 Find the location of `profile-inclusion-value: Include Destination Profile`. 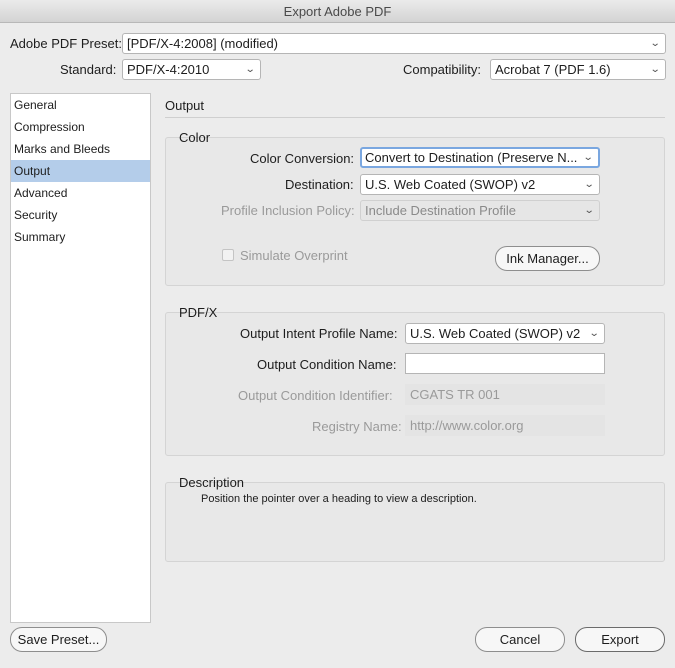

profile-inclusion-value: Include Destination Profile is located at coordinates (441, 210).